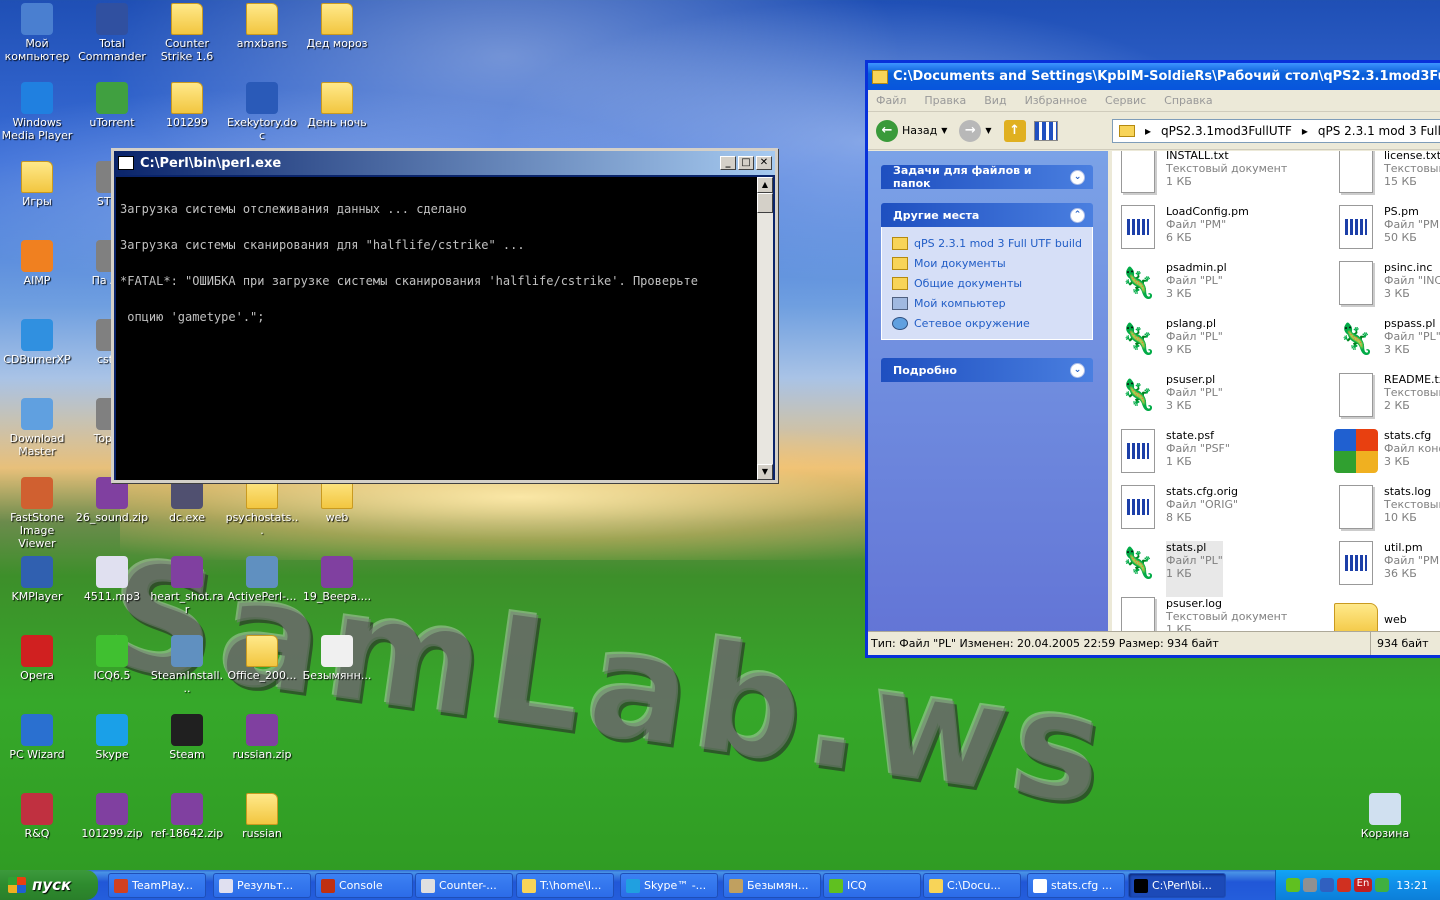  I want to click on file-item: state.psf Файл "PSF" 1 КБ, so click(1216, 457).